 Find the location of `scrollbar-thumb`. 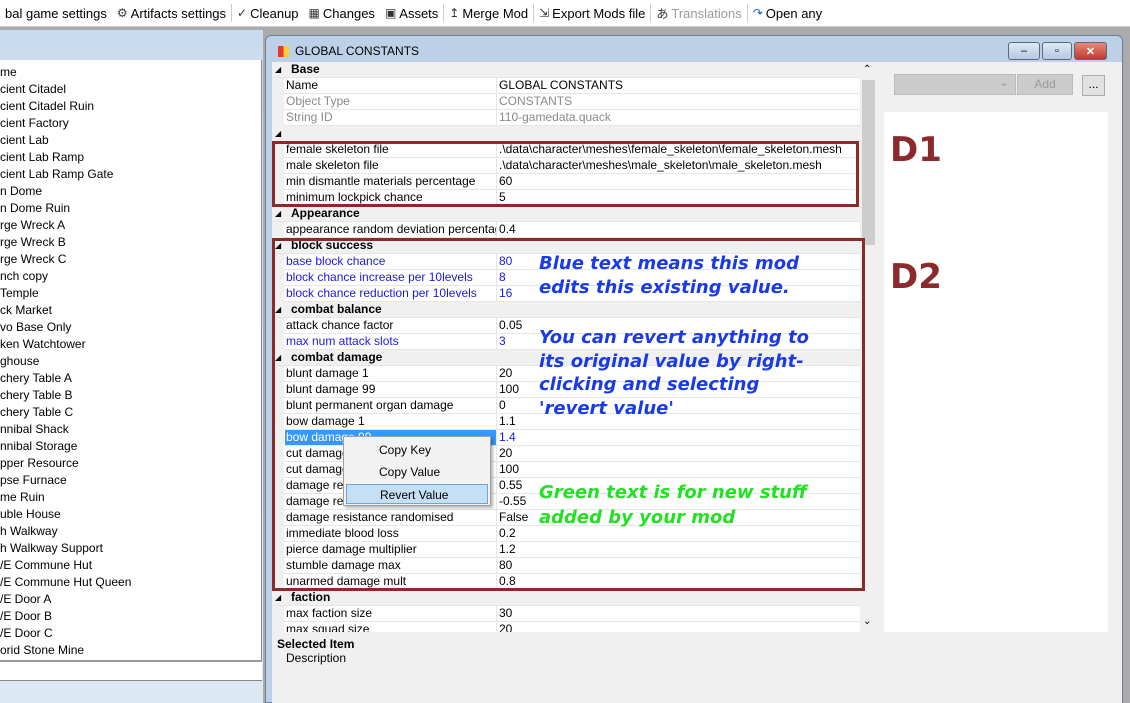

scrollbar-thumb is located at coordinates (868, 162).